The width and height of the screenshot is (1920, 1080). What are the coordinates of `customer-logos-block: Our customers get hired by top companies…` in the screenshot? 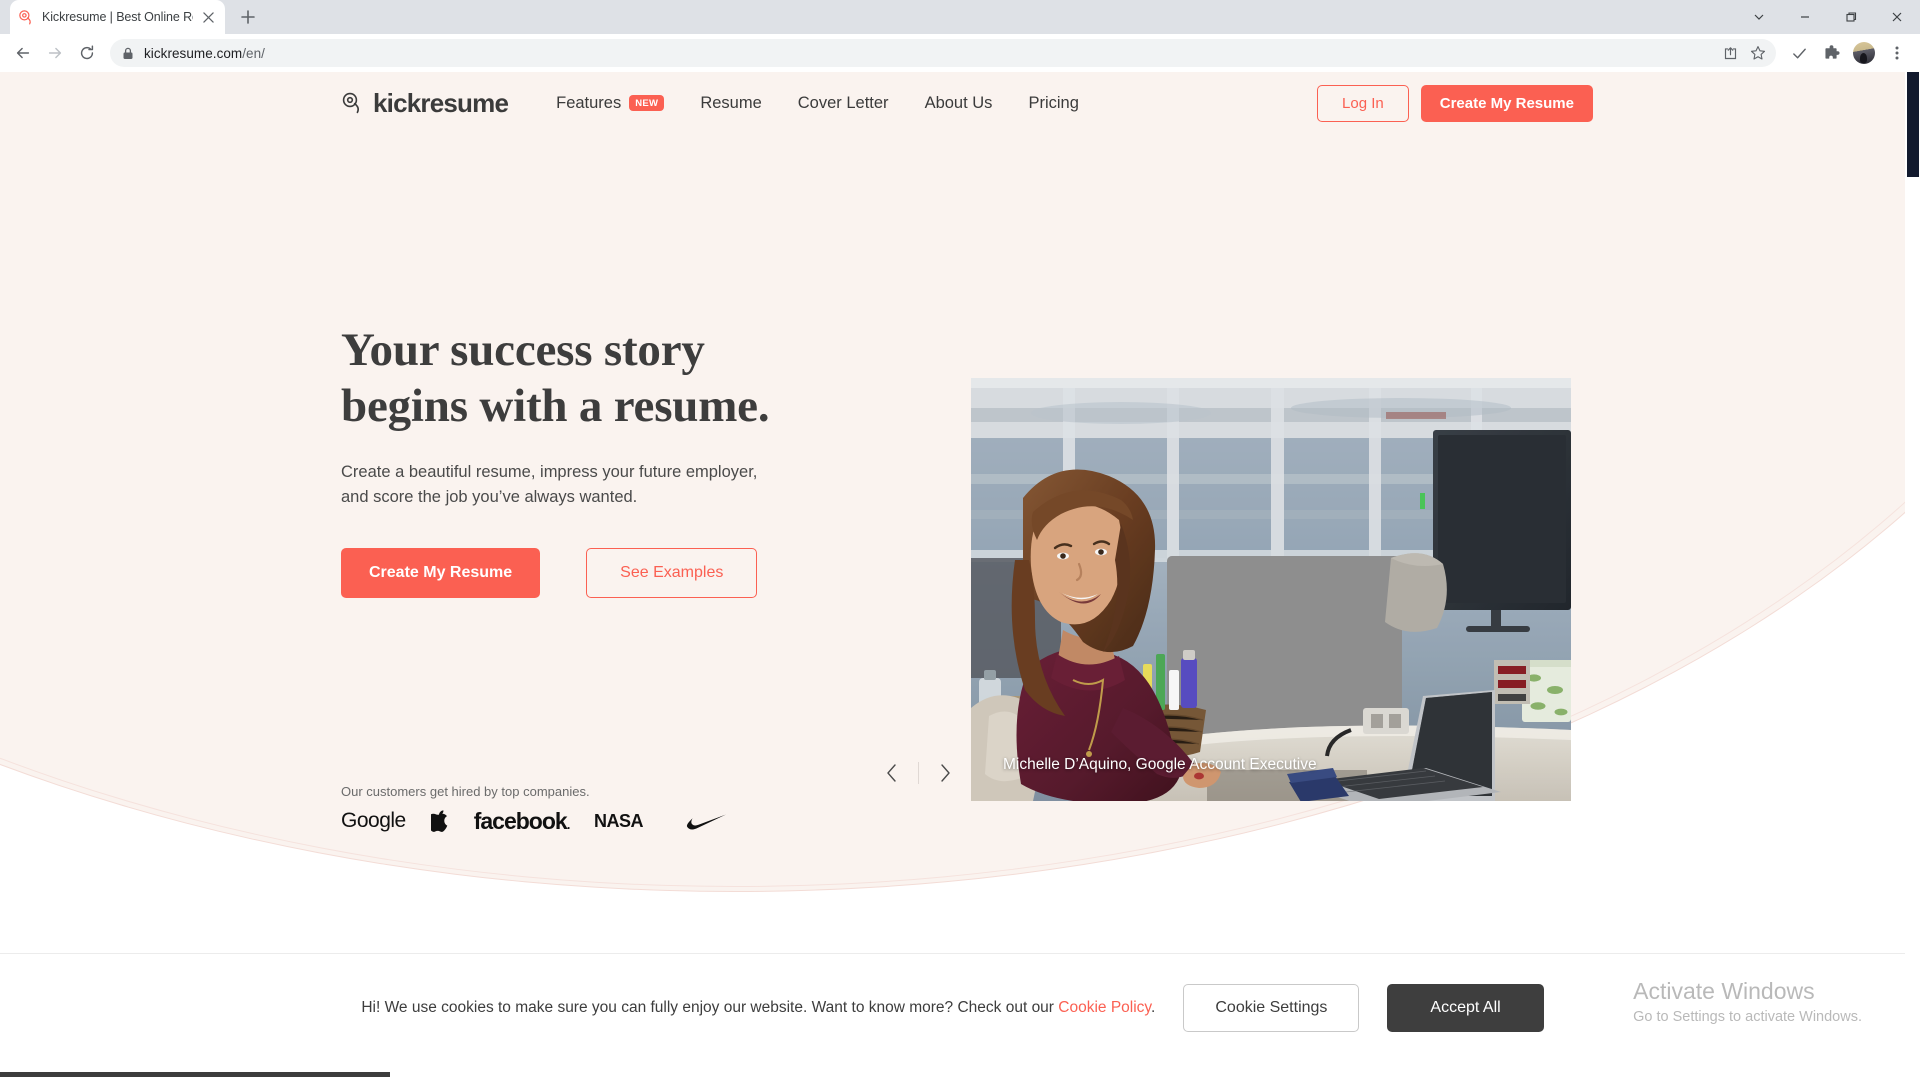 It's located at (551, 809).